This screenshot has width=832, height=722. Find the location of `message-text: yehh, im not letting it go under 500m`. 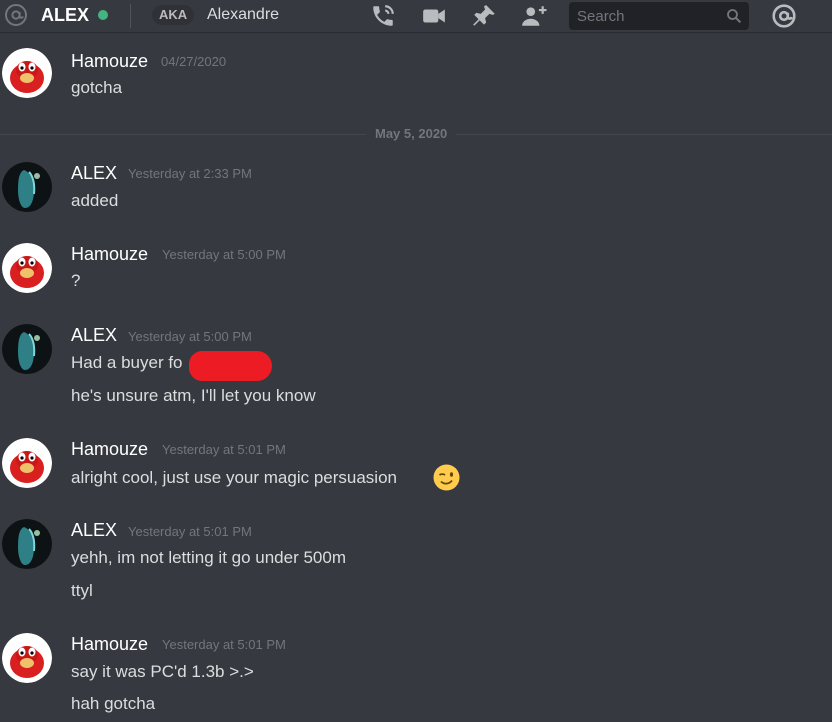

message-text: yehh, im not letting it go under 500m is located at coordinates (208, 557).